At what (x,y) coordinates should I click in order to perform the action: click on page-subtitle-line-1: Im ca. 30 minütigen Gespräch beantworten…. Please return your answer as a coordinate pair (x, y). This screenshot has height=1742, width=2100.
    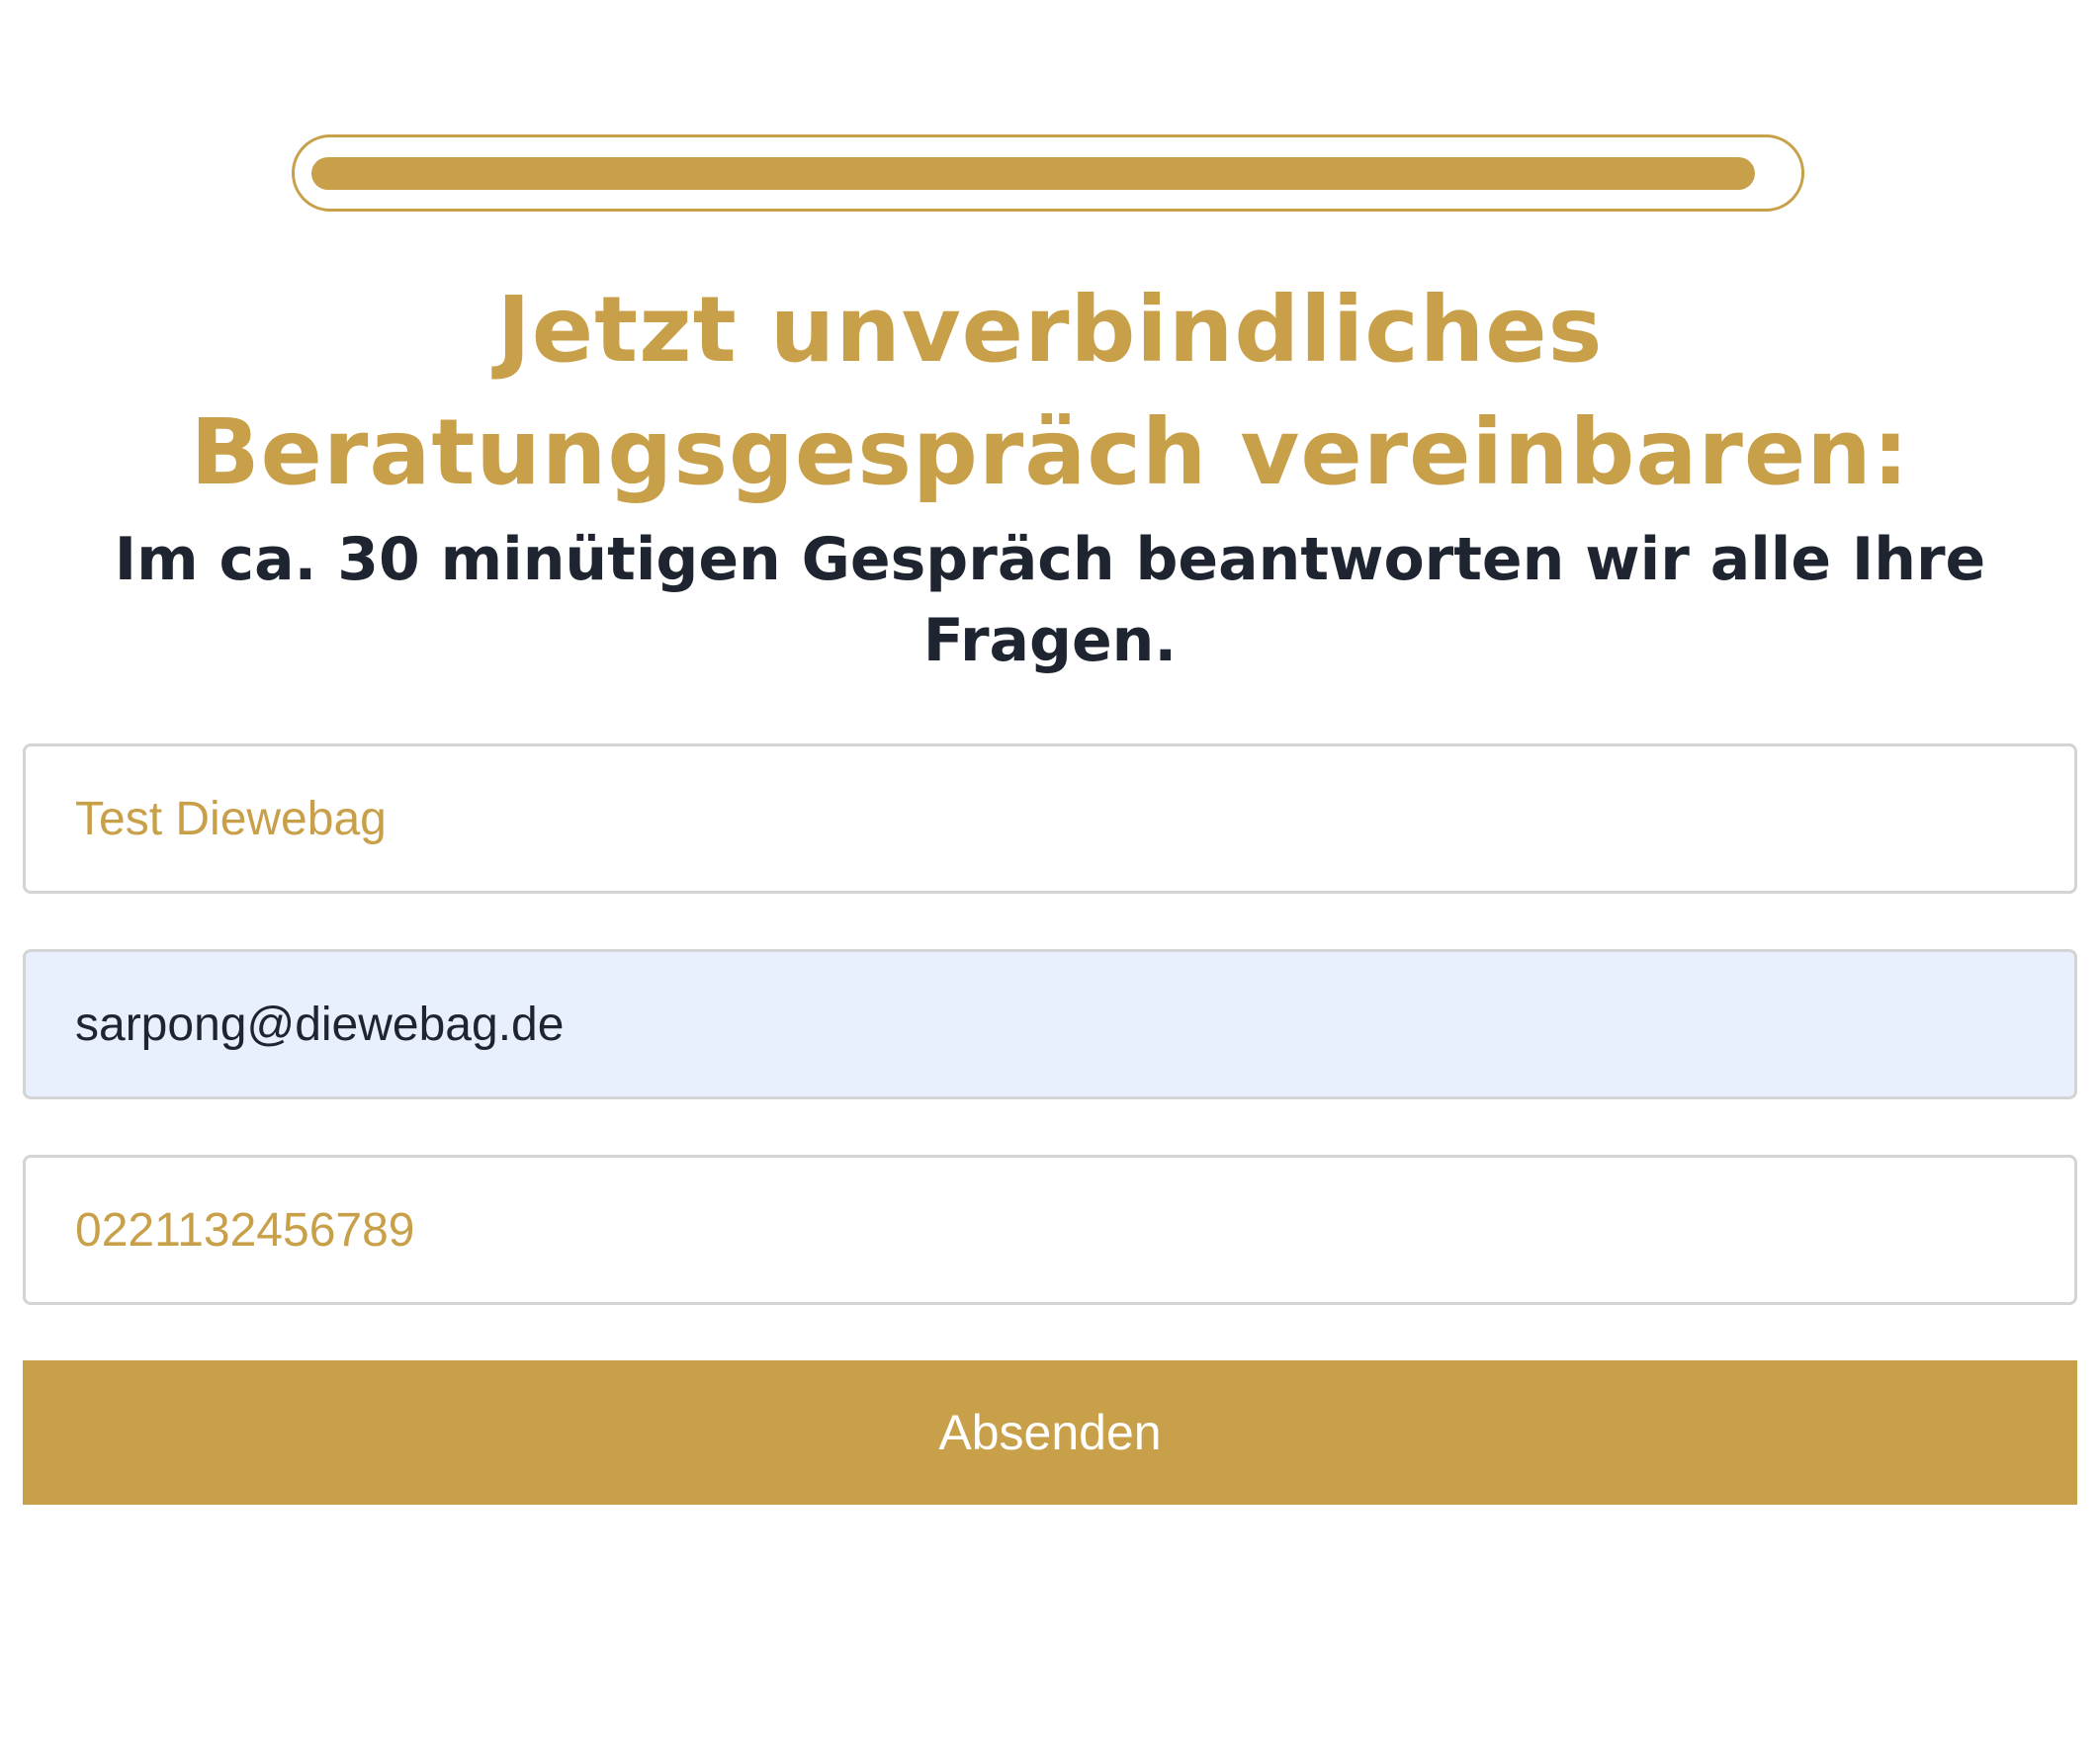
    Looking at the image, I should click on (1050, 559).